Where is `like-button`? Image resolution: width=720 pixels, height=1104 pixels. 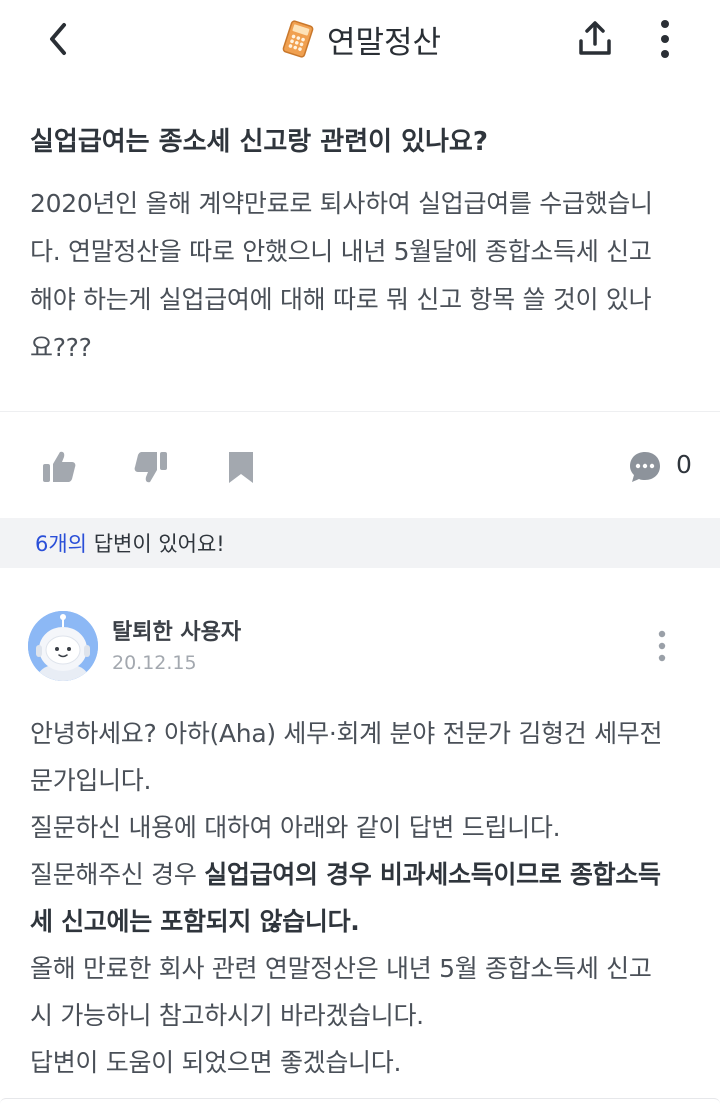 like-button is located at coordinates (59, 467).